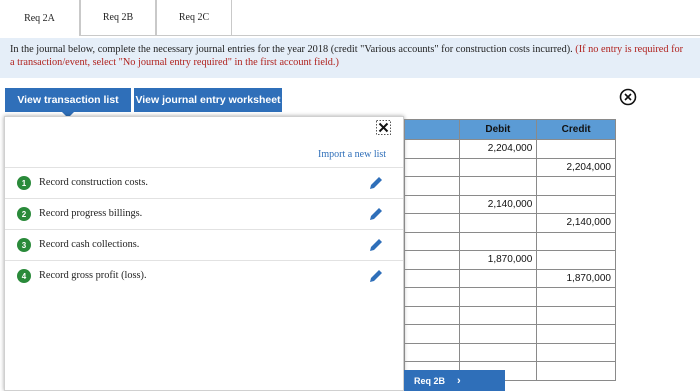 This screenshot has height=391, width=700. I want to click on tab-req-2a: Req 2A, so click(40, 18).